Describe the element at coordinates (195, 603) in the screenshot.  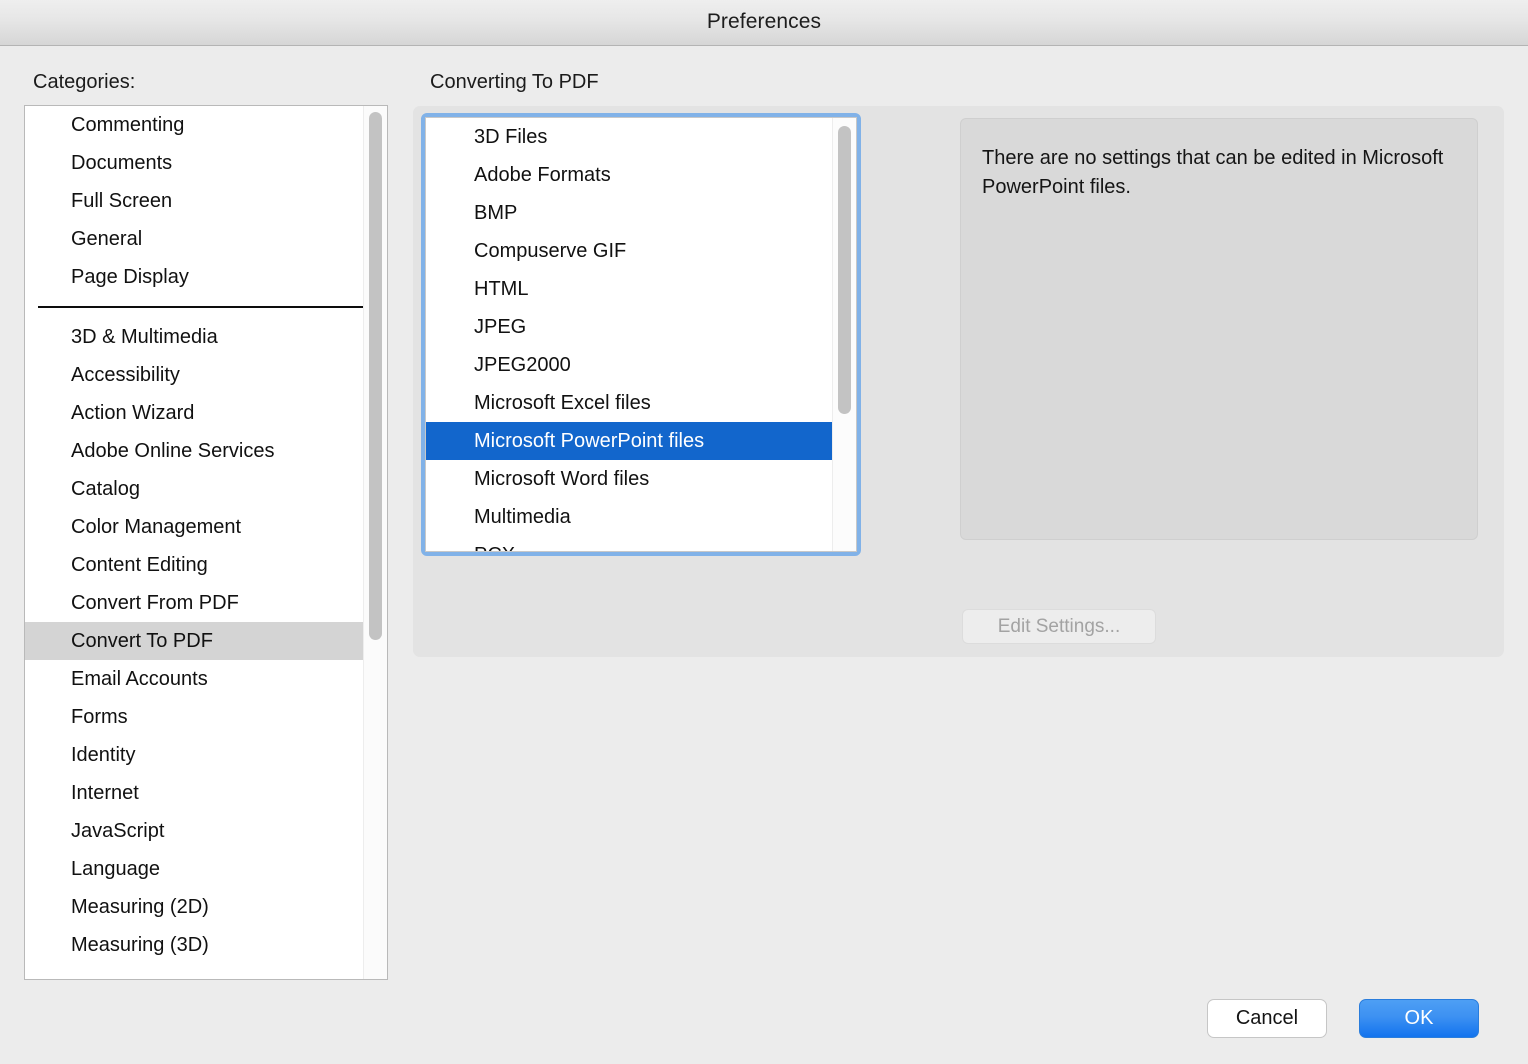
I see `category-item: Convert From PDF` at that location.